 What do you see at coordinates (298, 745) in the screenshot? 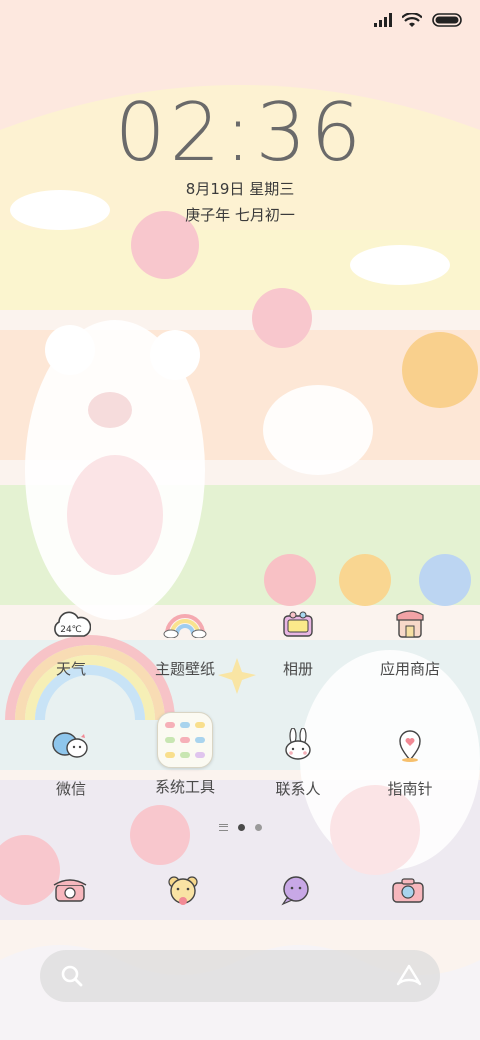
I see `bunny-icon` at bounding box center [298, 745].